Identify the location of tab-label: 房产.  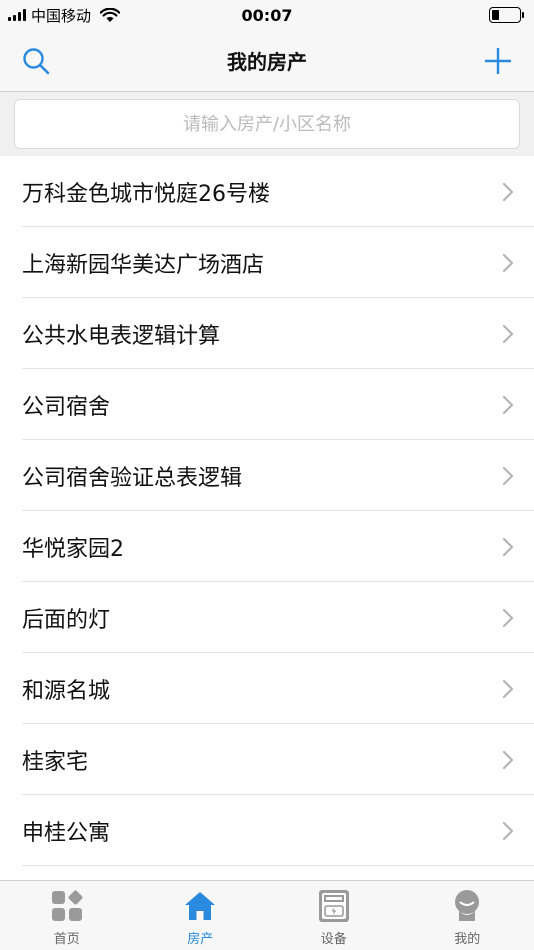
(200, 939).